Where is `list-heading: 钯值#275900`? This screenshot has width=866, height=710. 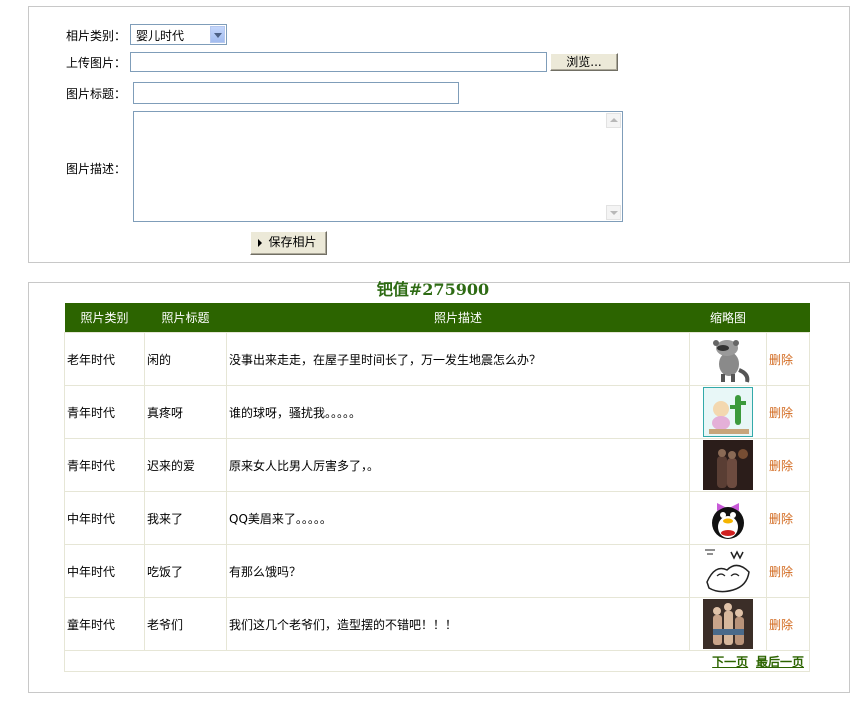 list-heading: 钯值#275900 is located at coordinates (433, 289).